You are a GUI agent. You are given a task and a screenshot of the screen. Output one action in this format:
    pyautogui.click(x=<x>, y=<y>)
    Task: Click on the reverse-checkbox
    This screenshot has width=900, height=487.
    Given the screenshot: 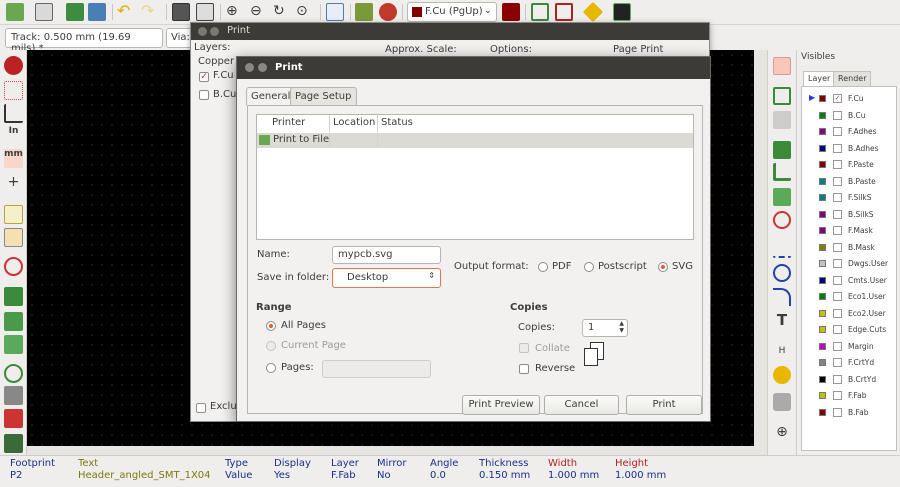 What is the action you would take?
    pyautogui.click(x=524, y=369)
    